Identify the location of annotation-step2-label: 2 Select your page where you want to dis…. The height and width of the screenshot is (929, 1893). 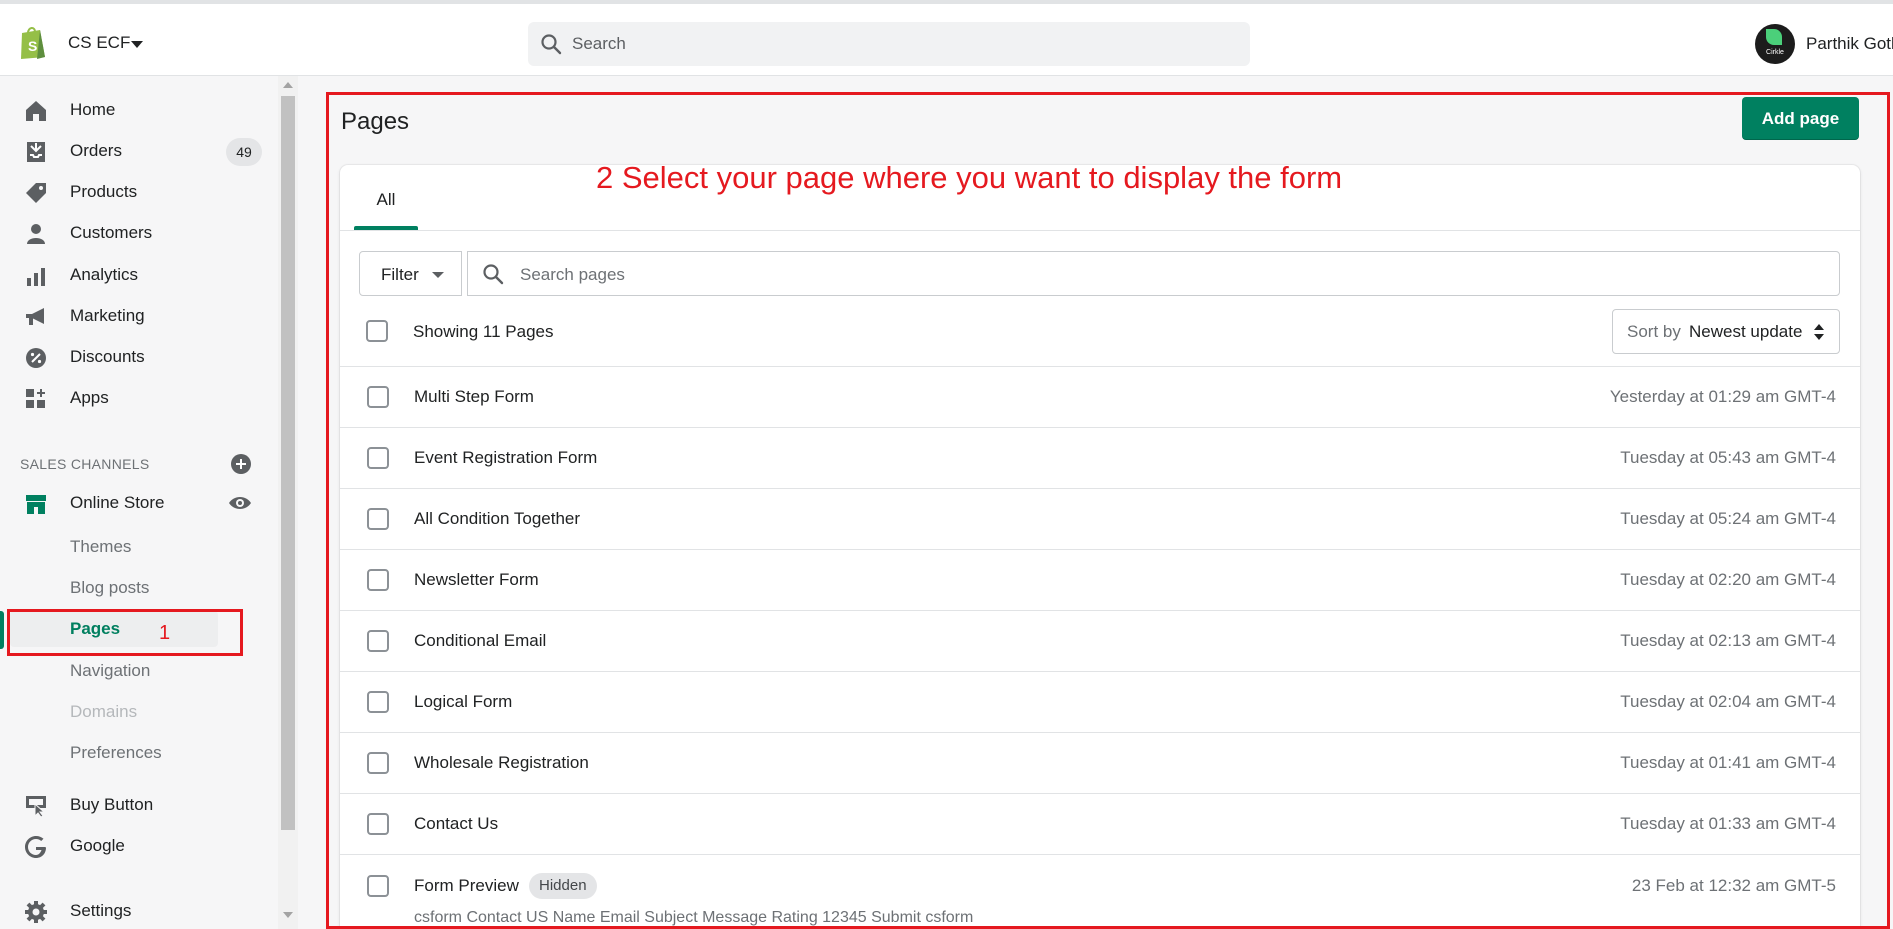
(969, 177).